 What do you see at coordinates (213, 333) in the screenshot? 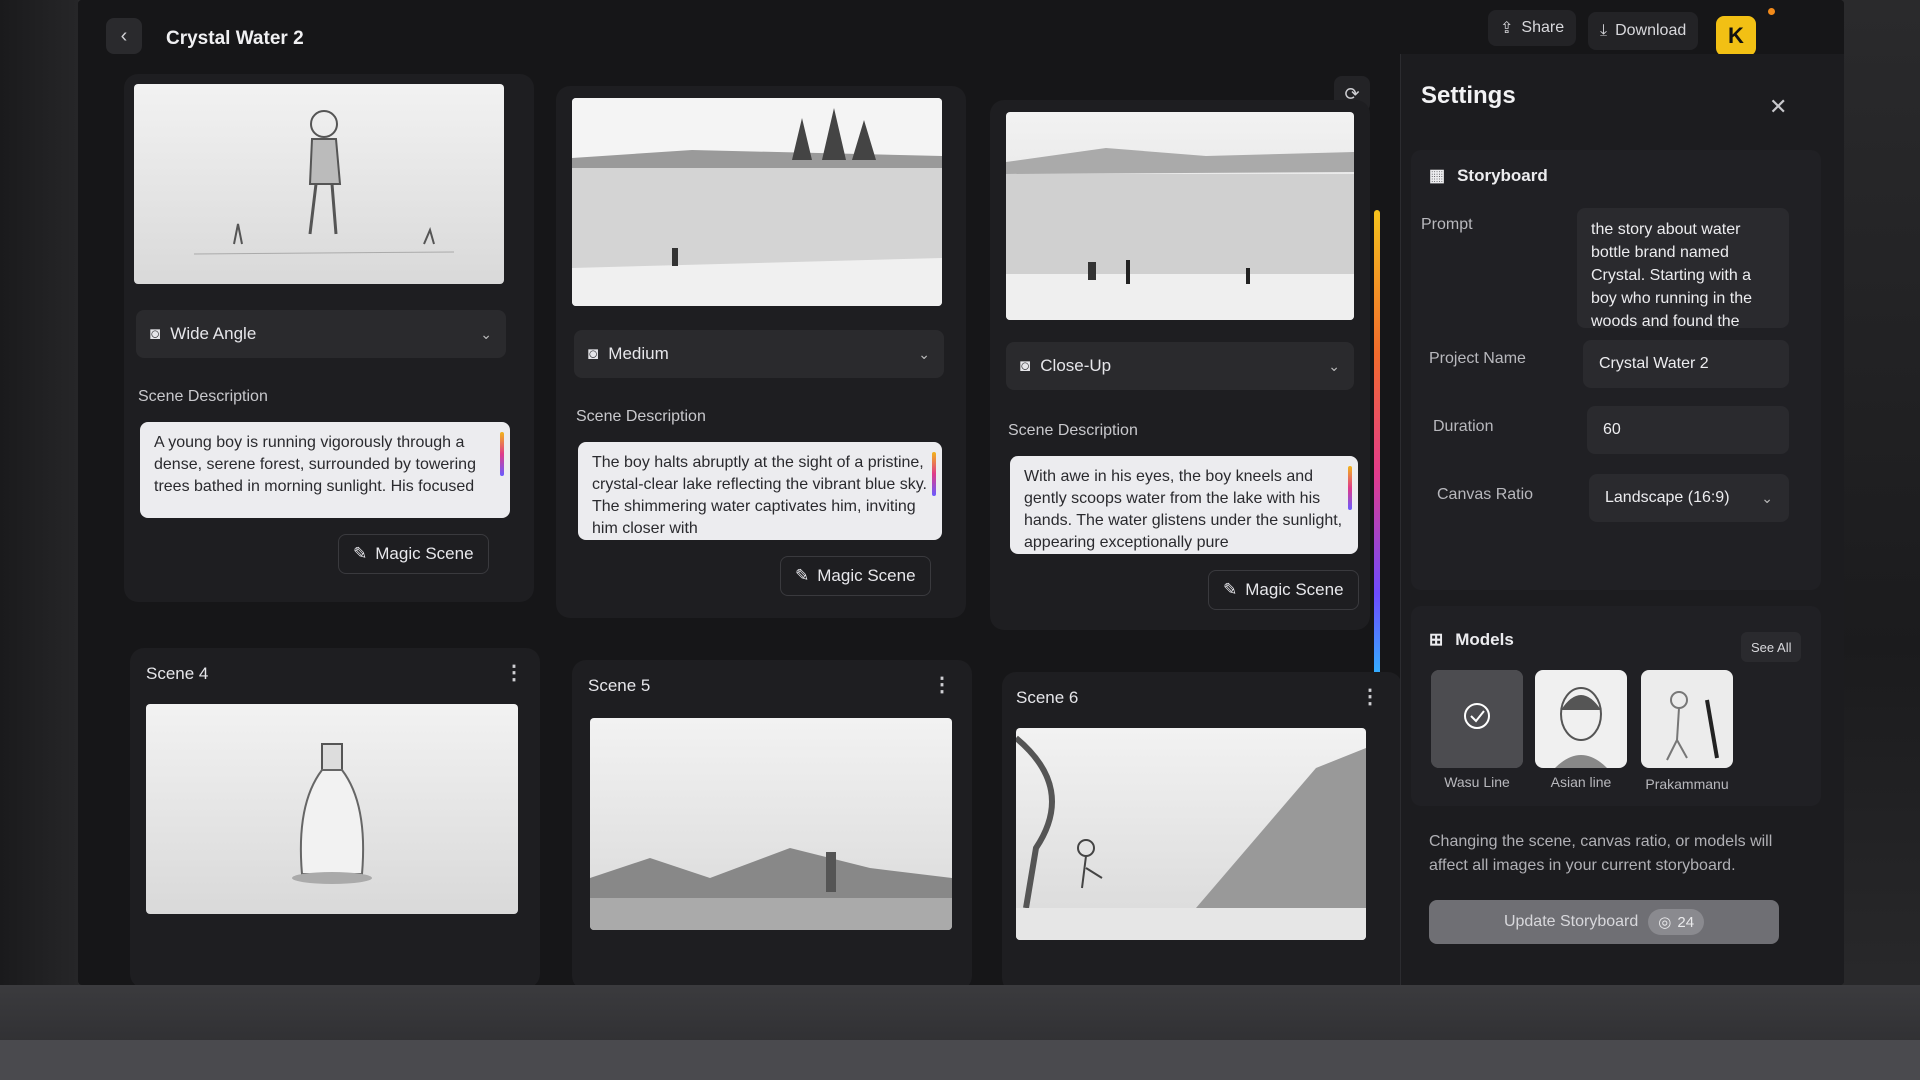
I see `shot-type-value: Wide Angle` at bounding box center [213, 333].